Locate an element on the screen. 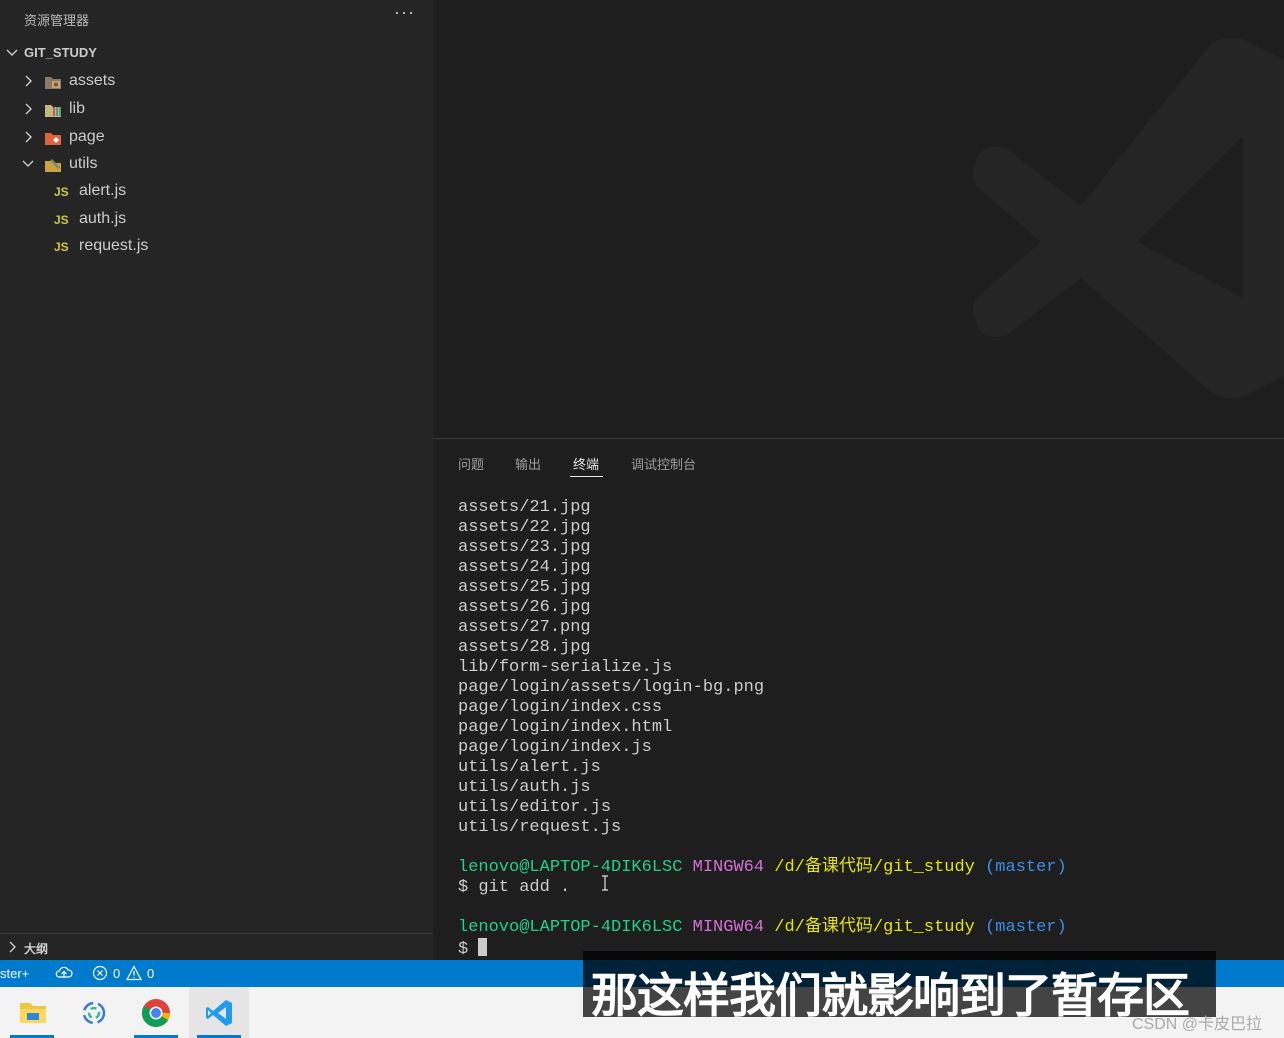 This screenshot has height=1038, width=1284. explorer-title: 资源管理器 is located at coordinates (57, 20).